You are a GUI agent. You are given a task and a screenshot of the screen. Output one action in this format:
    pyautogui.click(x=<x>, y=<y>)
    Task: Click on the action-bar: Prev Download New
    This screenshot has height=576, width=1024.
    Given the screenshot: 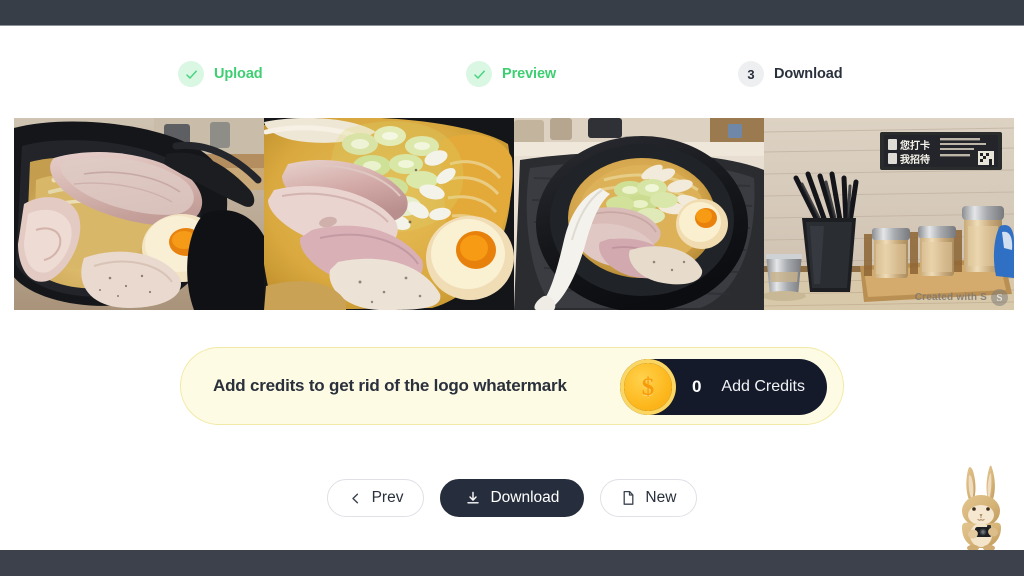 What is the action you would take?
    pyautogui.click(x=512, y=498)
    